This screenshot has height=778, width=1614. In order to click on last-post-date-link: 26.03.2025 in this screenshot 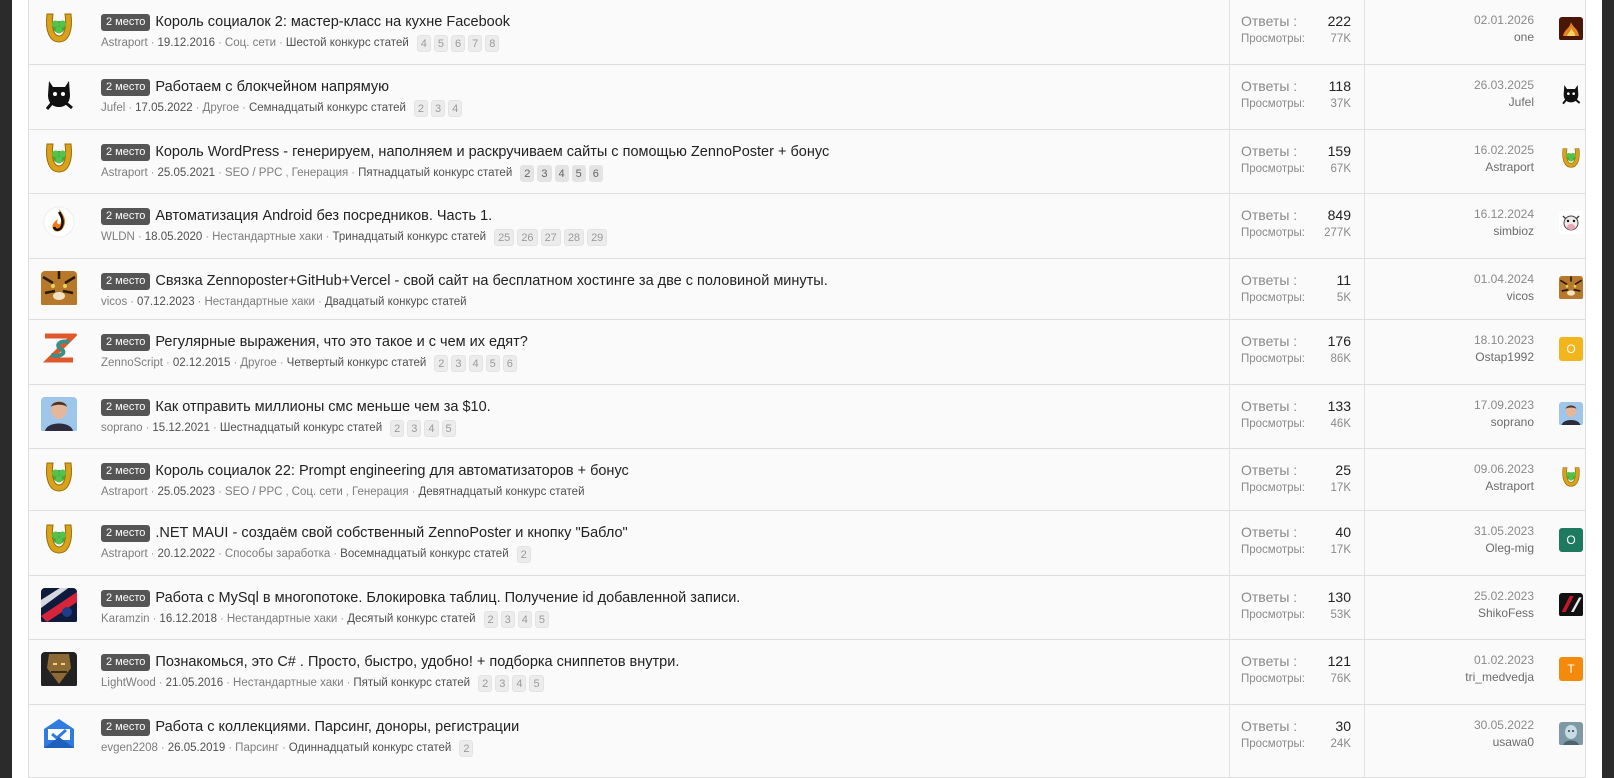, I will do `click(1454, 85)`.